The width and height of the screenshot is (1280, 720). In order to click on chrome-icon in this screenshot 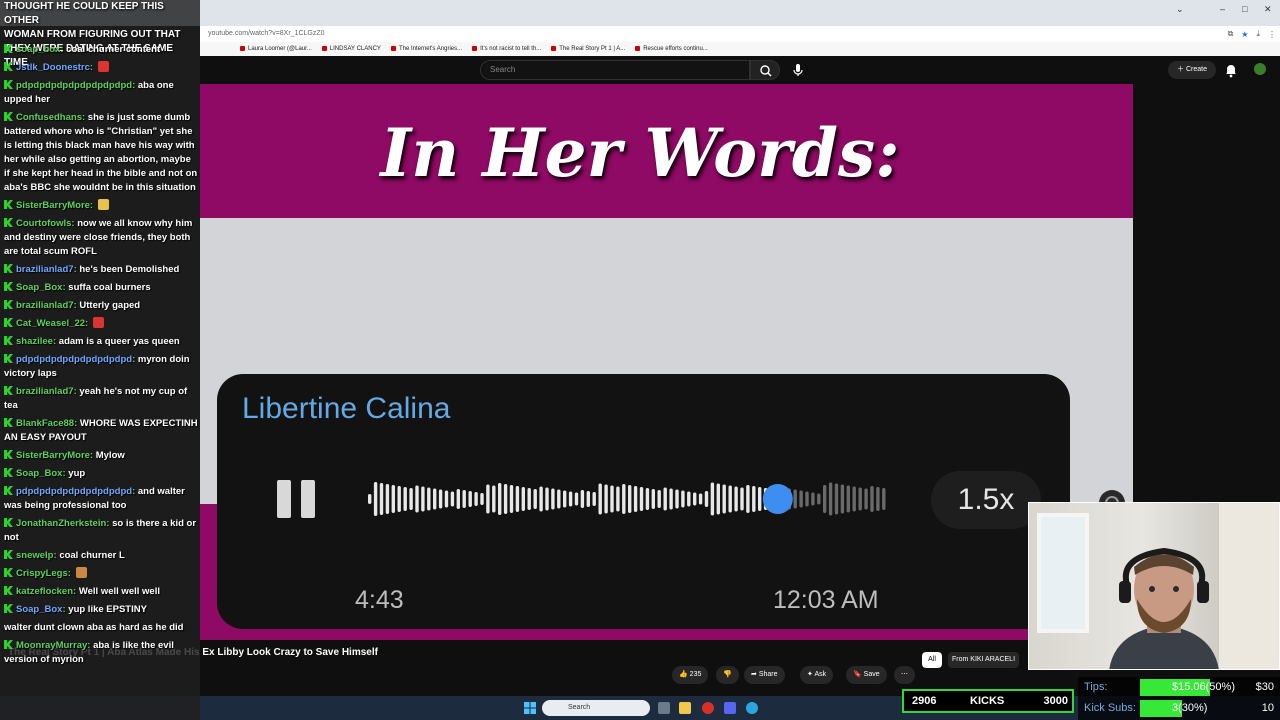, I will do `click(708, 708)`.